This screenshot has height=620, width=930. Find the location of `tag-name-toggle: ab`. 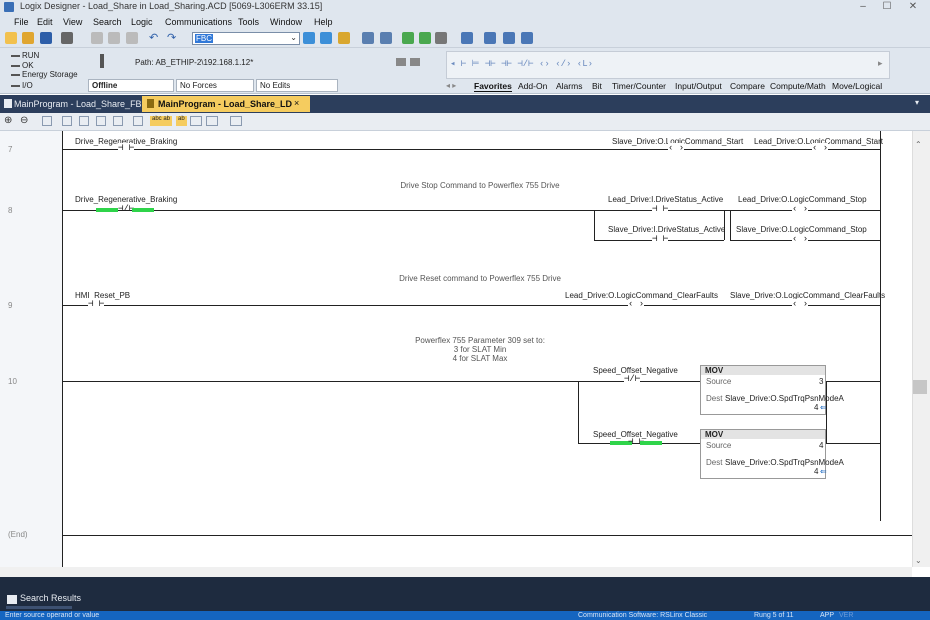

tag-name-toggle: ab is located at coordinates (181, 121).